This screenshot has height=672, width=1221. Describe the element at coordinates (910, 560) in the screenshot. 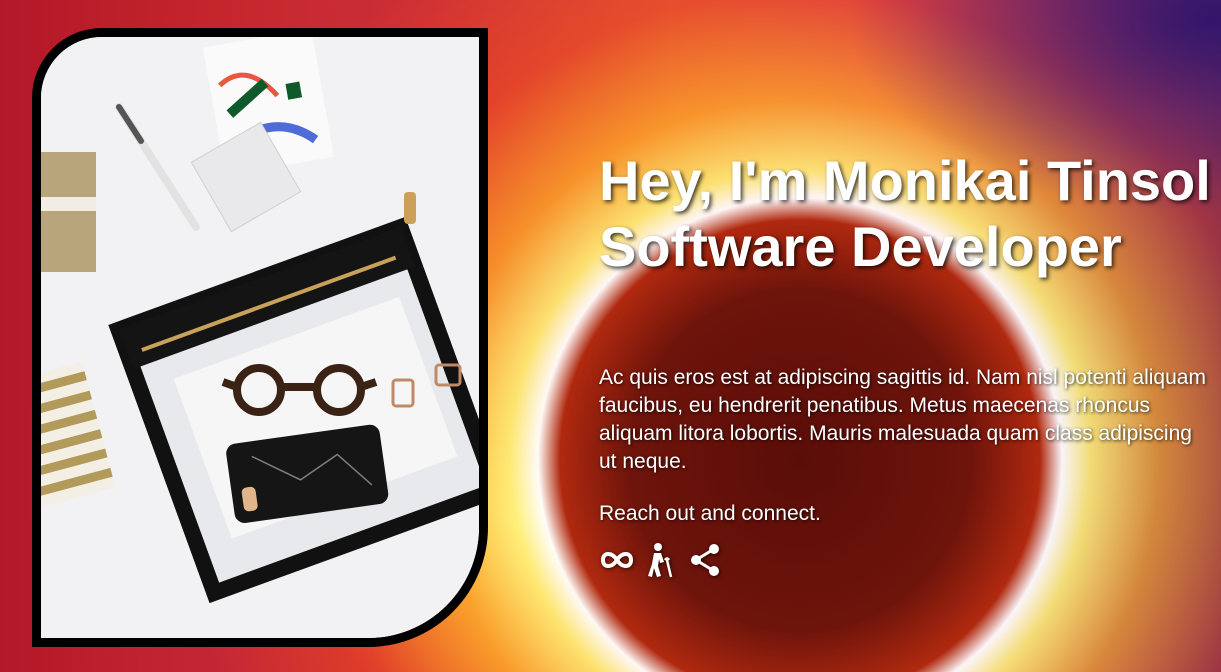

I see `social-links` at that location.